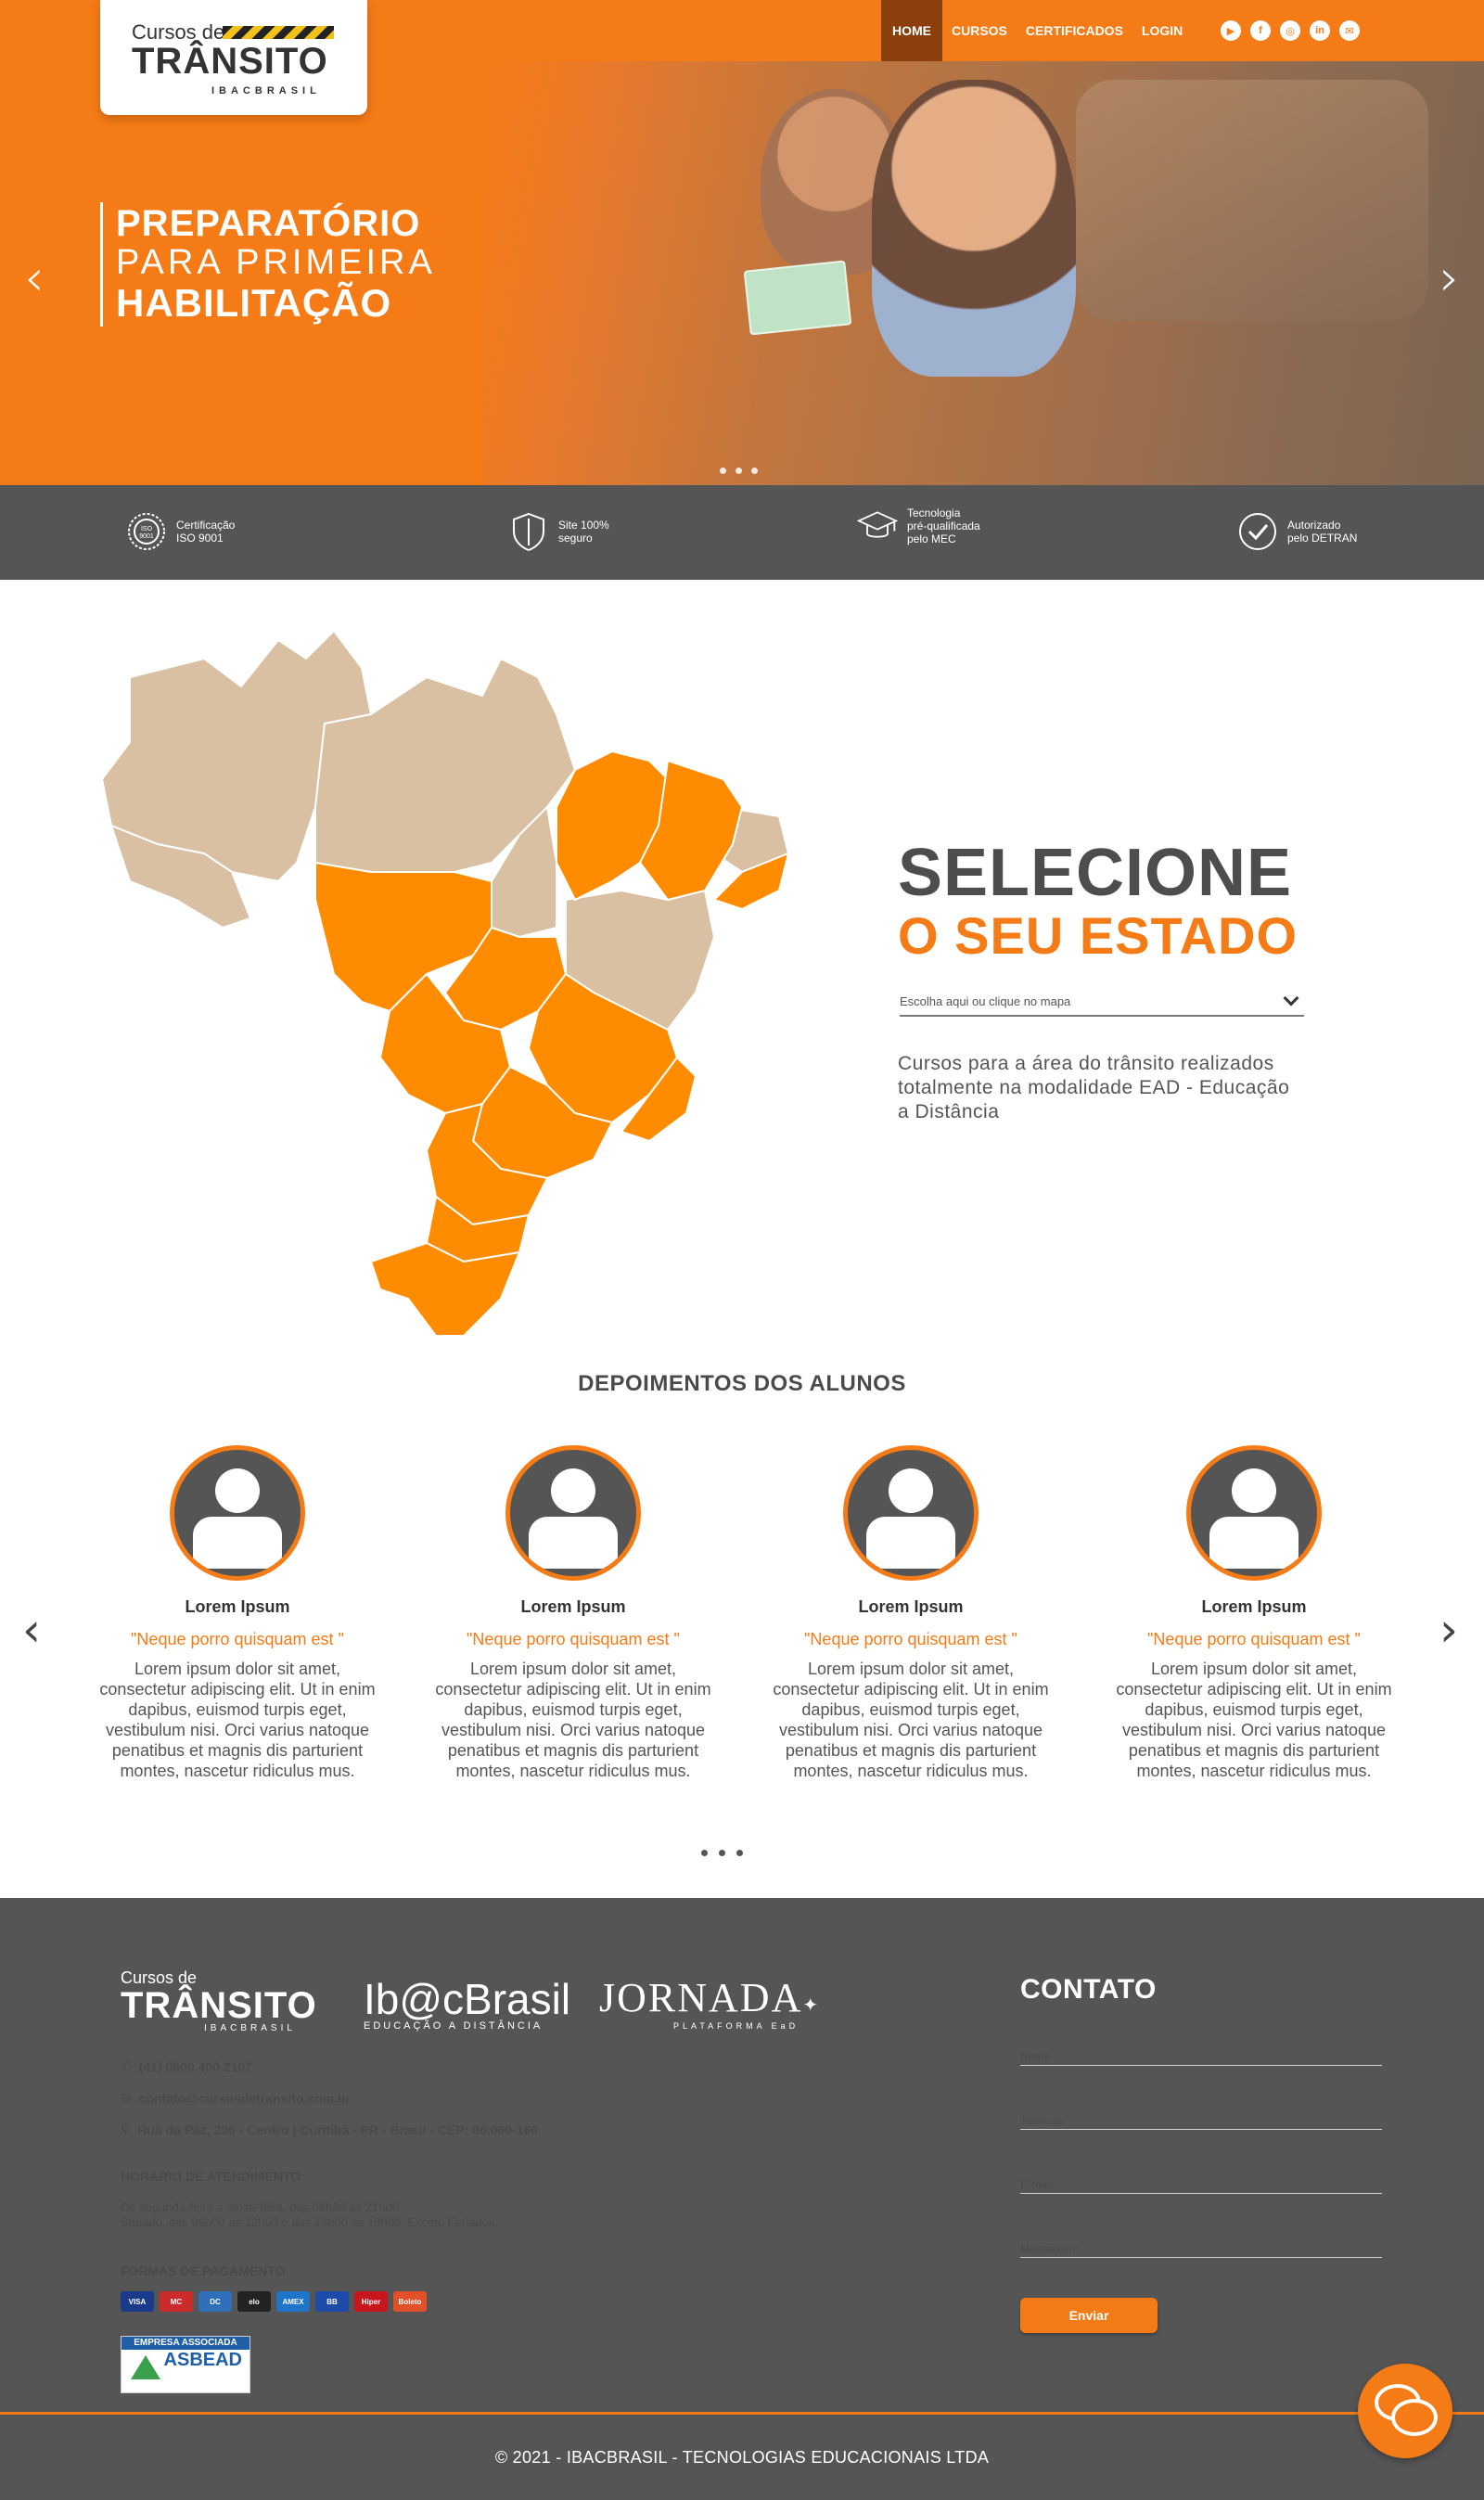 Image resolution: width=1484 pixels, height=2500 pixels. Describe the element at coordinates (137, 2301) in the screenshot. I see `visa-icon: VISA` at that location.